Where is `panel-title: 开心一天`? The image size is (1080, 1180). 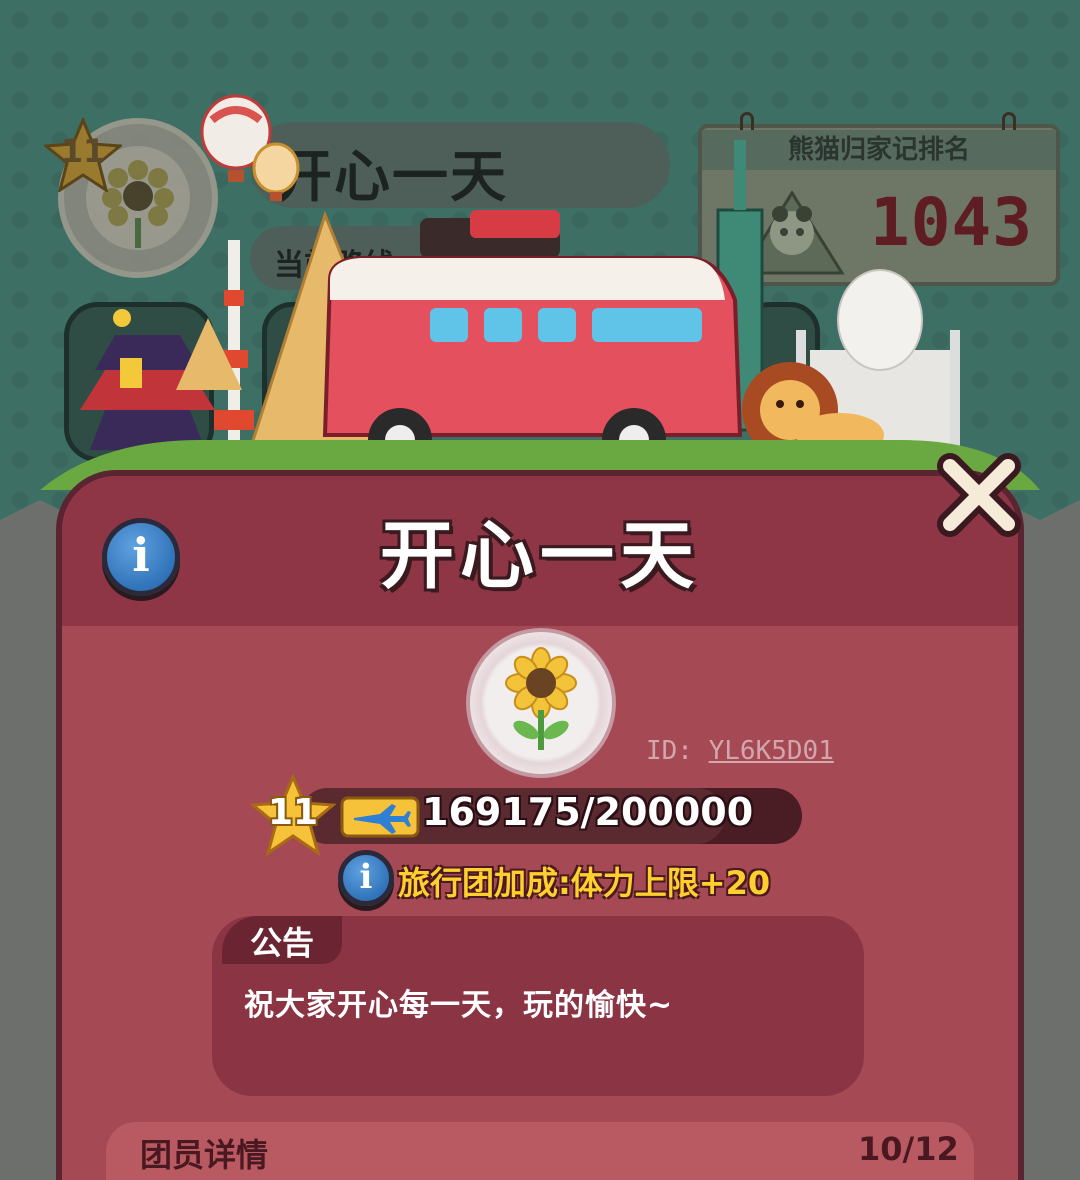
panel-title: 开心一天 is located at coordinates (540, 556).